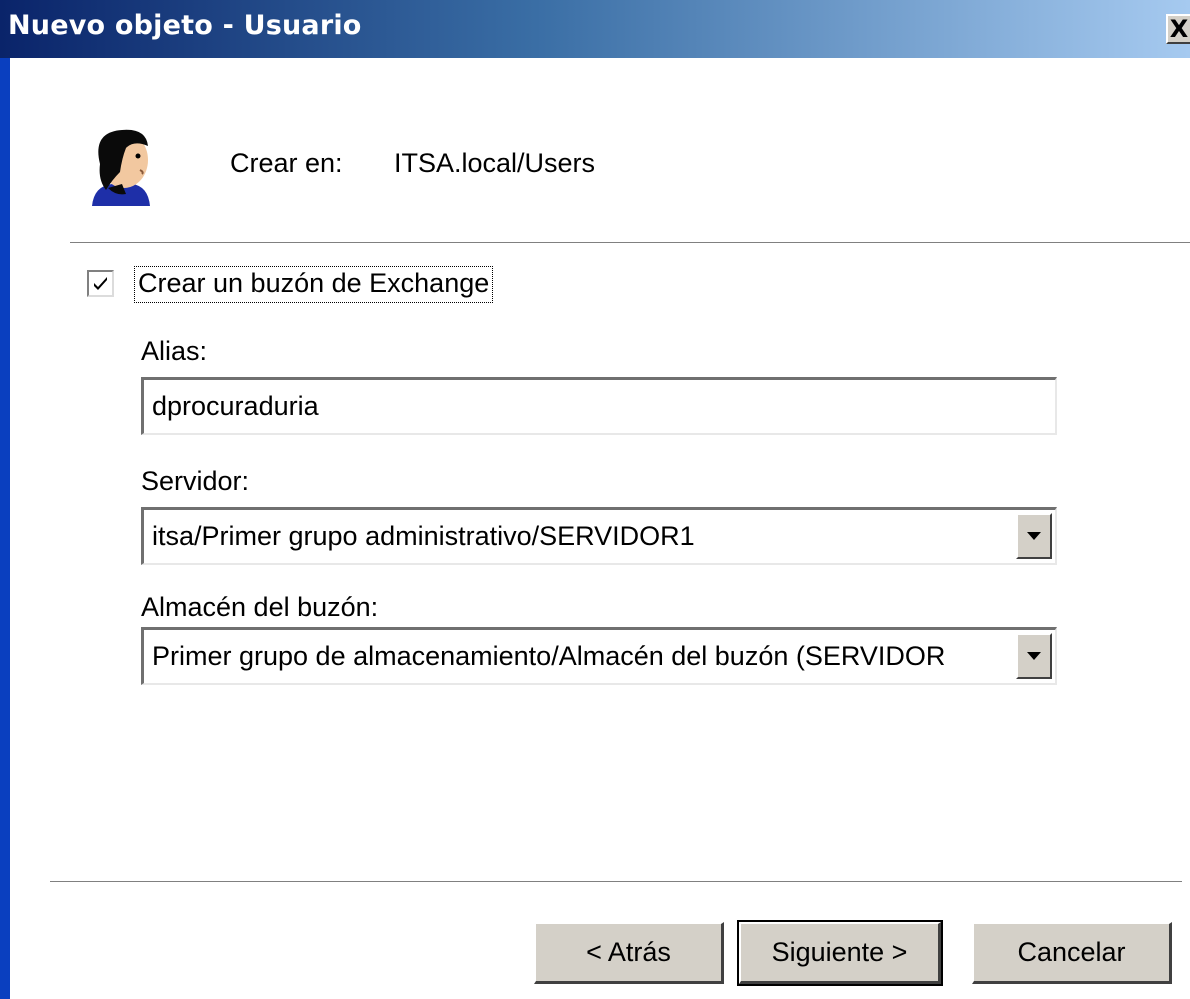 The image size is (1190, 999). What do you see at coordinates (174, 351) in the screenshot?
I see `alias-label: Alias:` at bounding box center [174, 351].